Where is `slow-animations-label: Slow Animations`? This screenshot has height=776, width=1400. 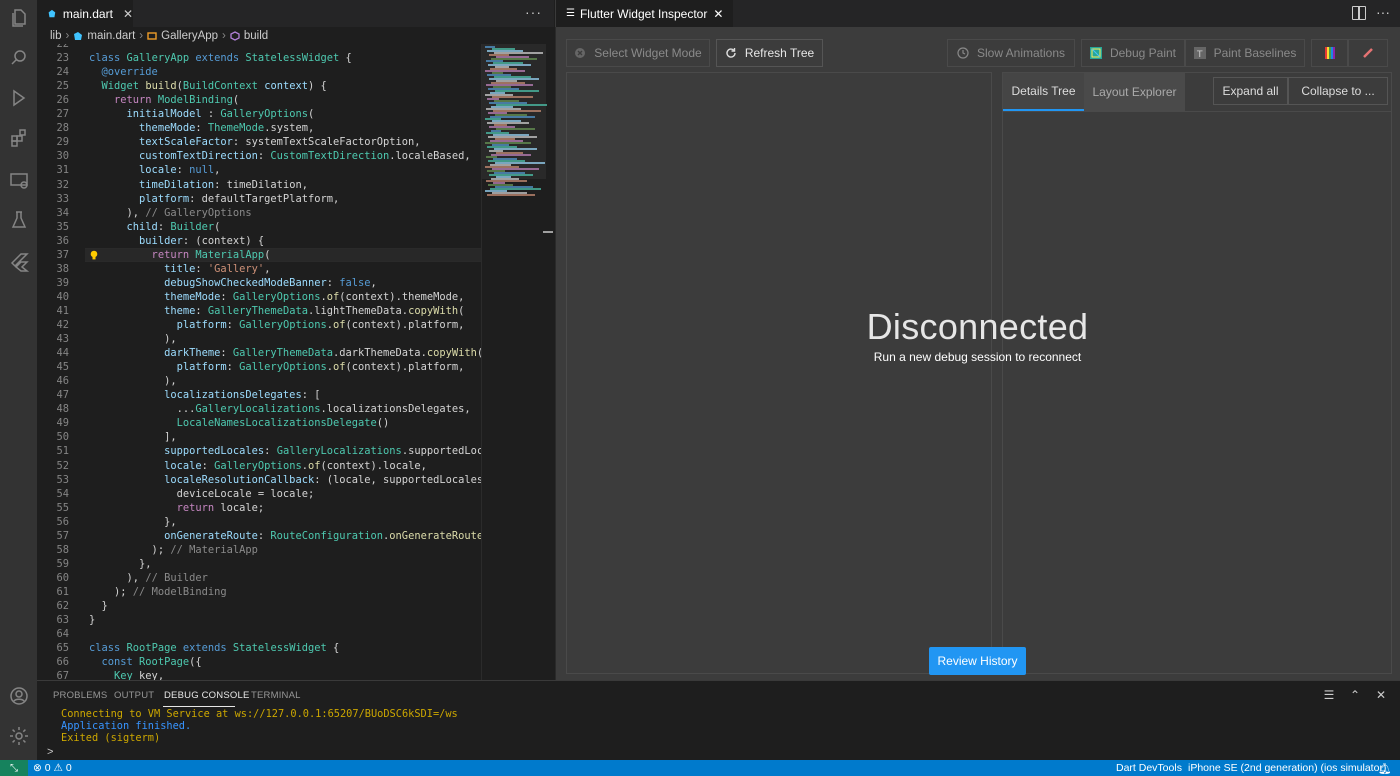 slow-animations-label: Slow Animations is located at coordinates (1021, 53).